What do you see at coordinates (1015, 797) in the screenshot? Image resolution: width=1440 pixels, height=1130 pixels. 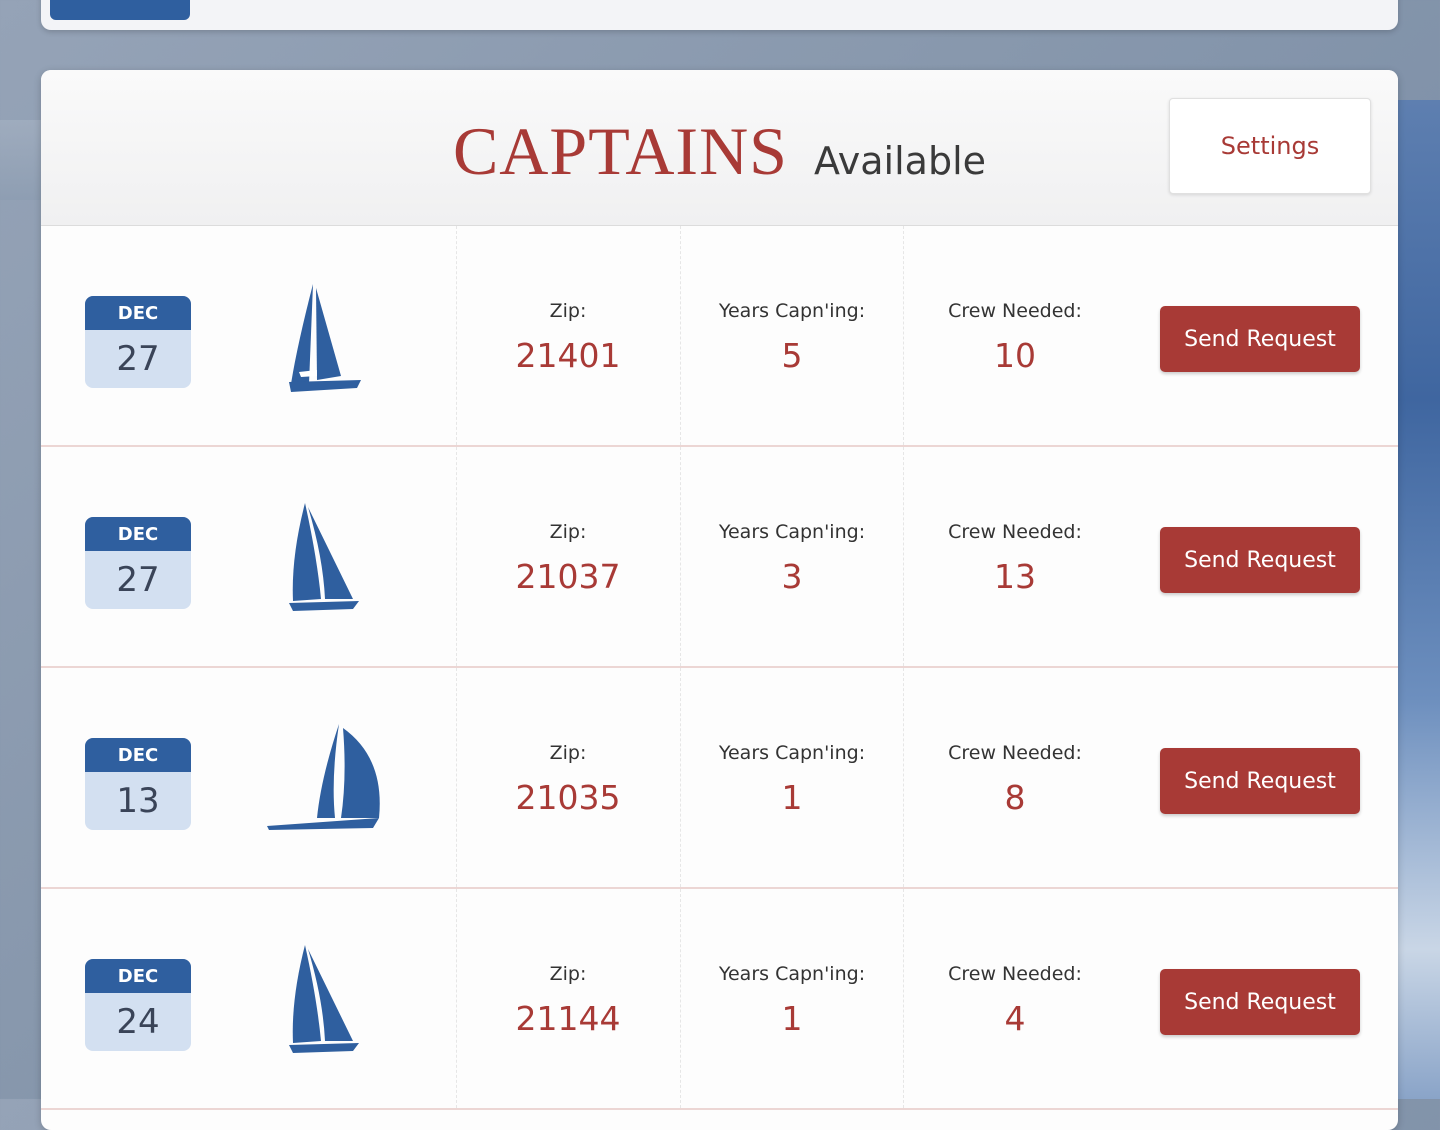 I see `crew-value: 8` at bounding box center [1015, 797].